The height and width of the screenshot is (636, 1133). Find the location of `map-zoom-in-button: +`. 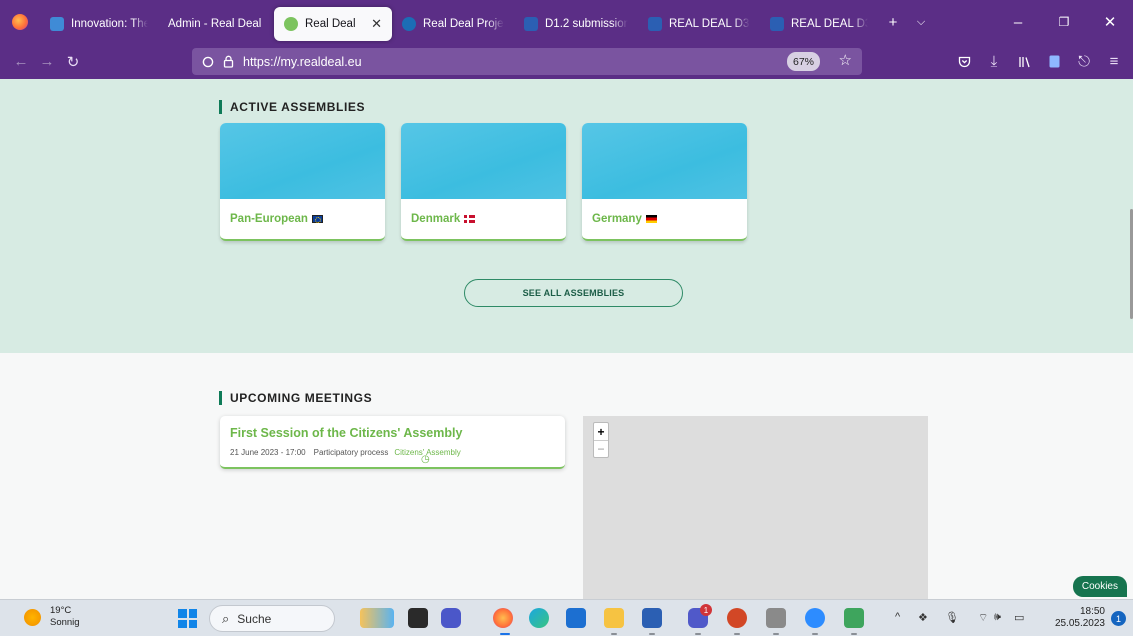

map-zoom-in-button: + is located at coordinates (601, 431).